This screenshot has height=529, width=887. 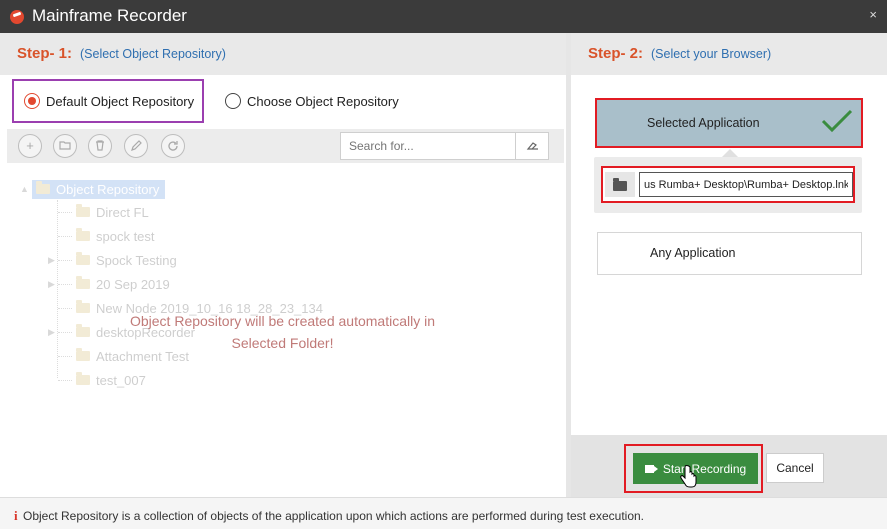 What do you see at coordinates (283, 54) in the screenshot?
I see `step1-header: Step- 1: (Select Object Repository)` at bounding box center [283, 54].